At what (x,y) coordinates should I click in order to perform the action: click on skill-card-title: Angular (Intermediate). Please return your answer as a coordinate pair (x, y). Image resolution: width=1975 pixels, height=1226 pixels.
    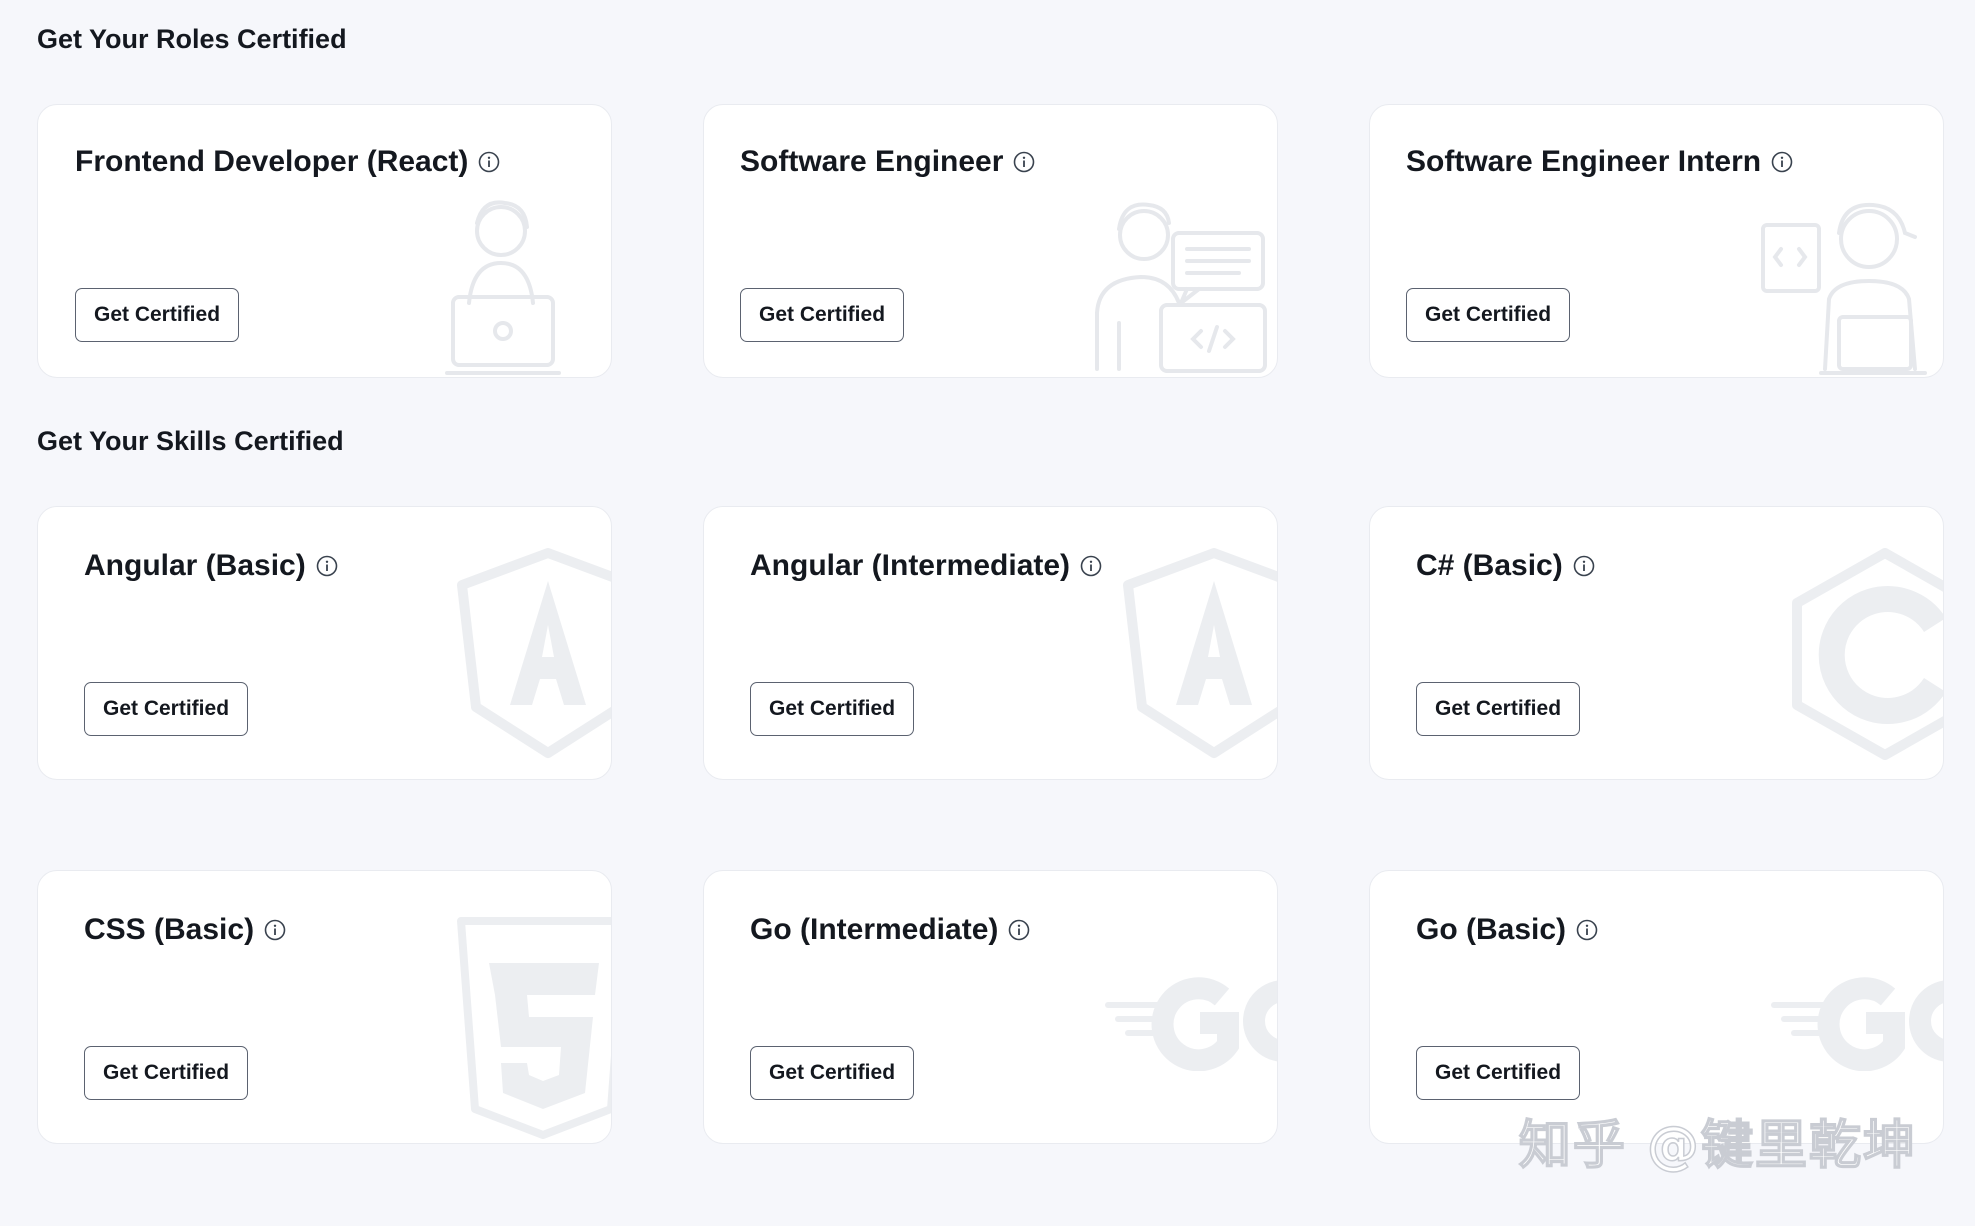
    Looking at the image, I should click on (926, 566).